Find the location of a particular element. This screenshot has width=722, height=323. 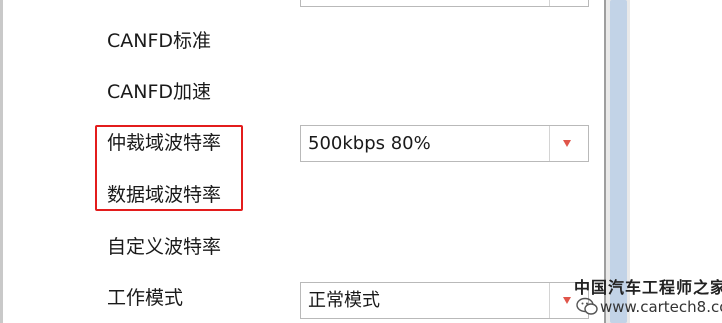

work-mode-select: 正常模式 is located at coordinates (444, 300).